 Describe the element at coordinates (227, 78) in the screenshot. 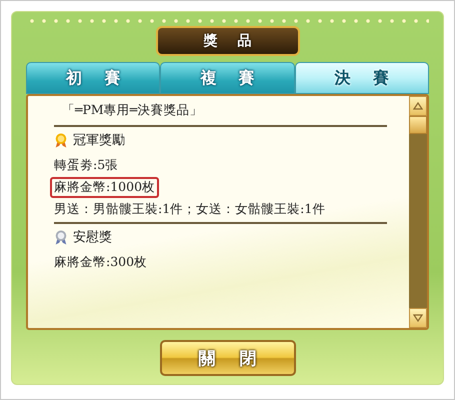

I see `tab: 複賽` at that location.